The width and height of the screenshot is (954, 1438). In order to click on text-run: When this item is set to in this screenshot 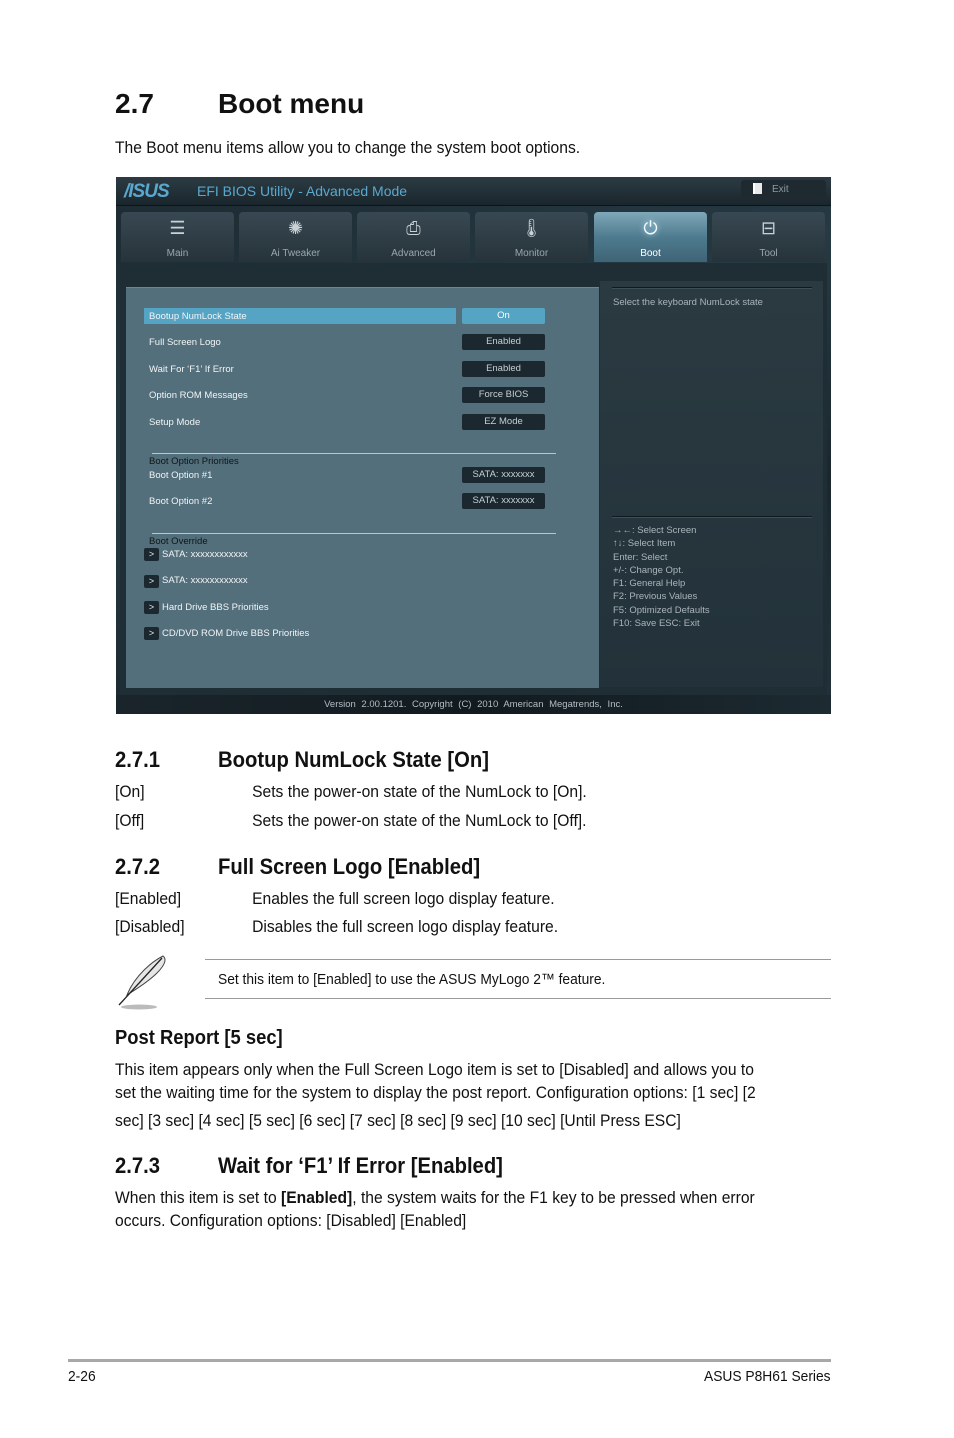, I will do `click(198, 1197)`.